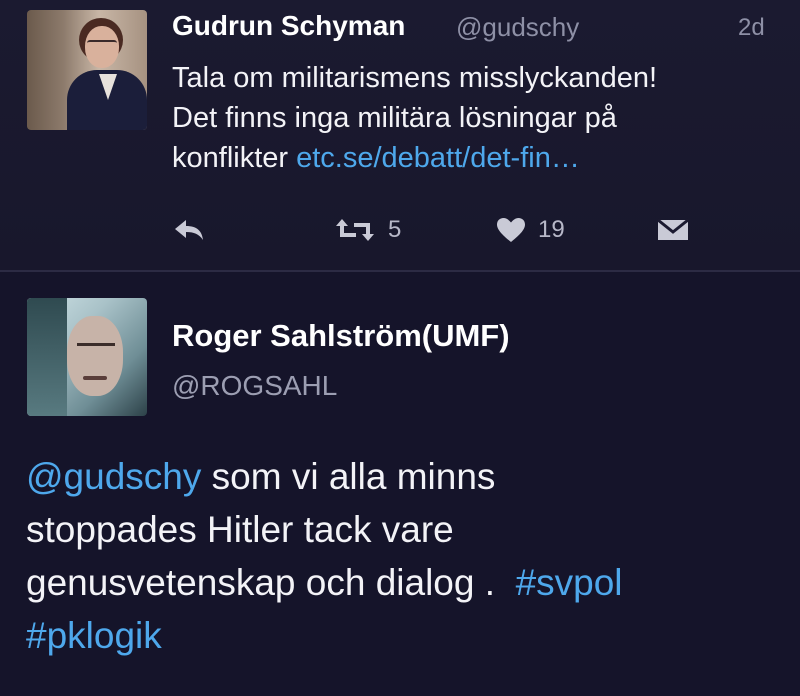  I want to click on tweet-actions: 5 19, so click(400, 230).